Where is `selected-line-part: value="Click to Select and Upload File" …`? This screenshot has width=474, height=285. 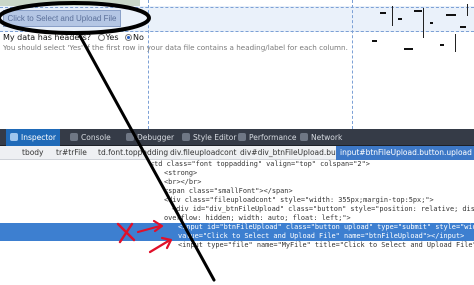 selected-line-part: value="Click to Select and Upload File" … is located at coordinates (321, 236).